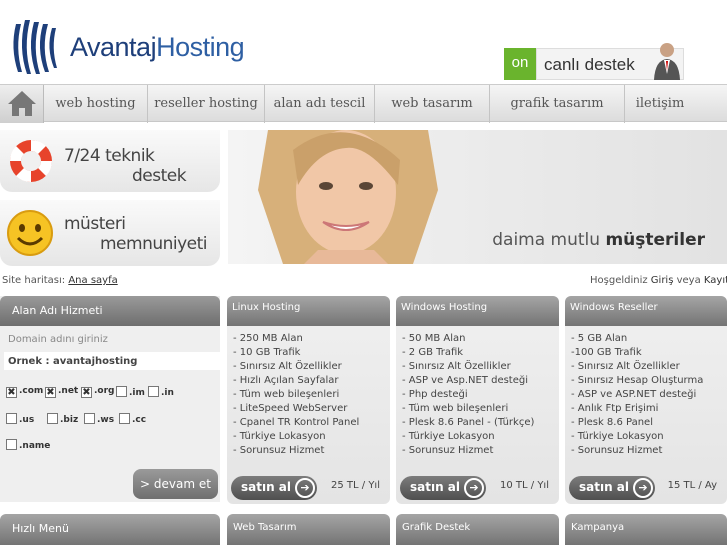 The width and height of the screenshot is (727, 545). I want to click on breadcrumb-label: Site haritası:, so click(34, 280).